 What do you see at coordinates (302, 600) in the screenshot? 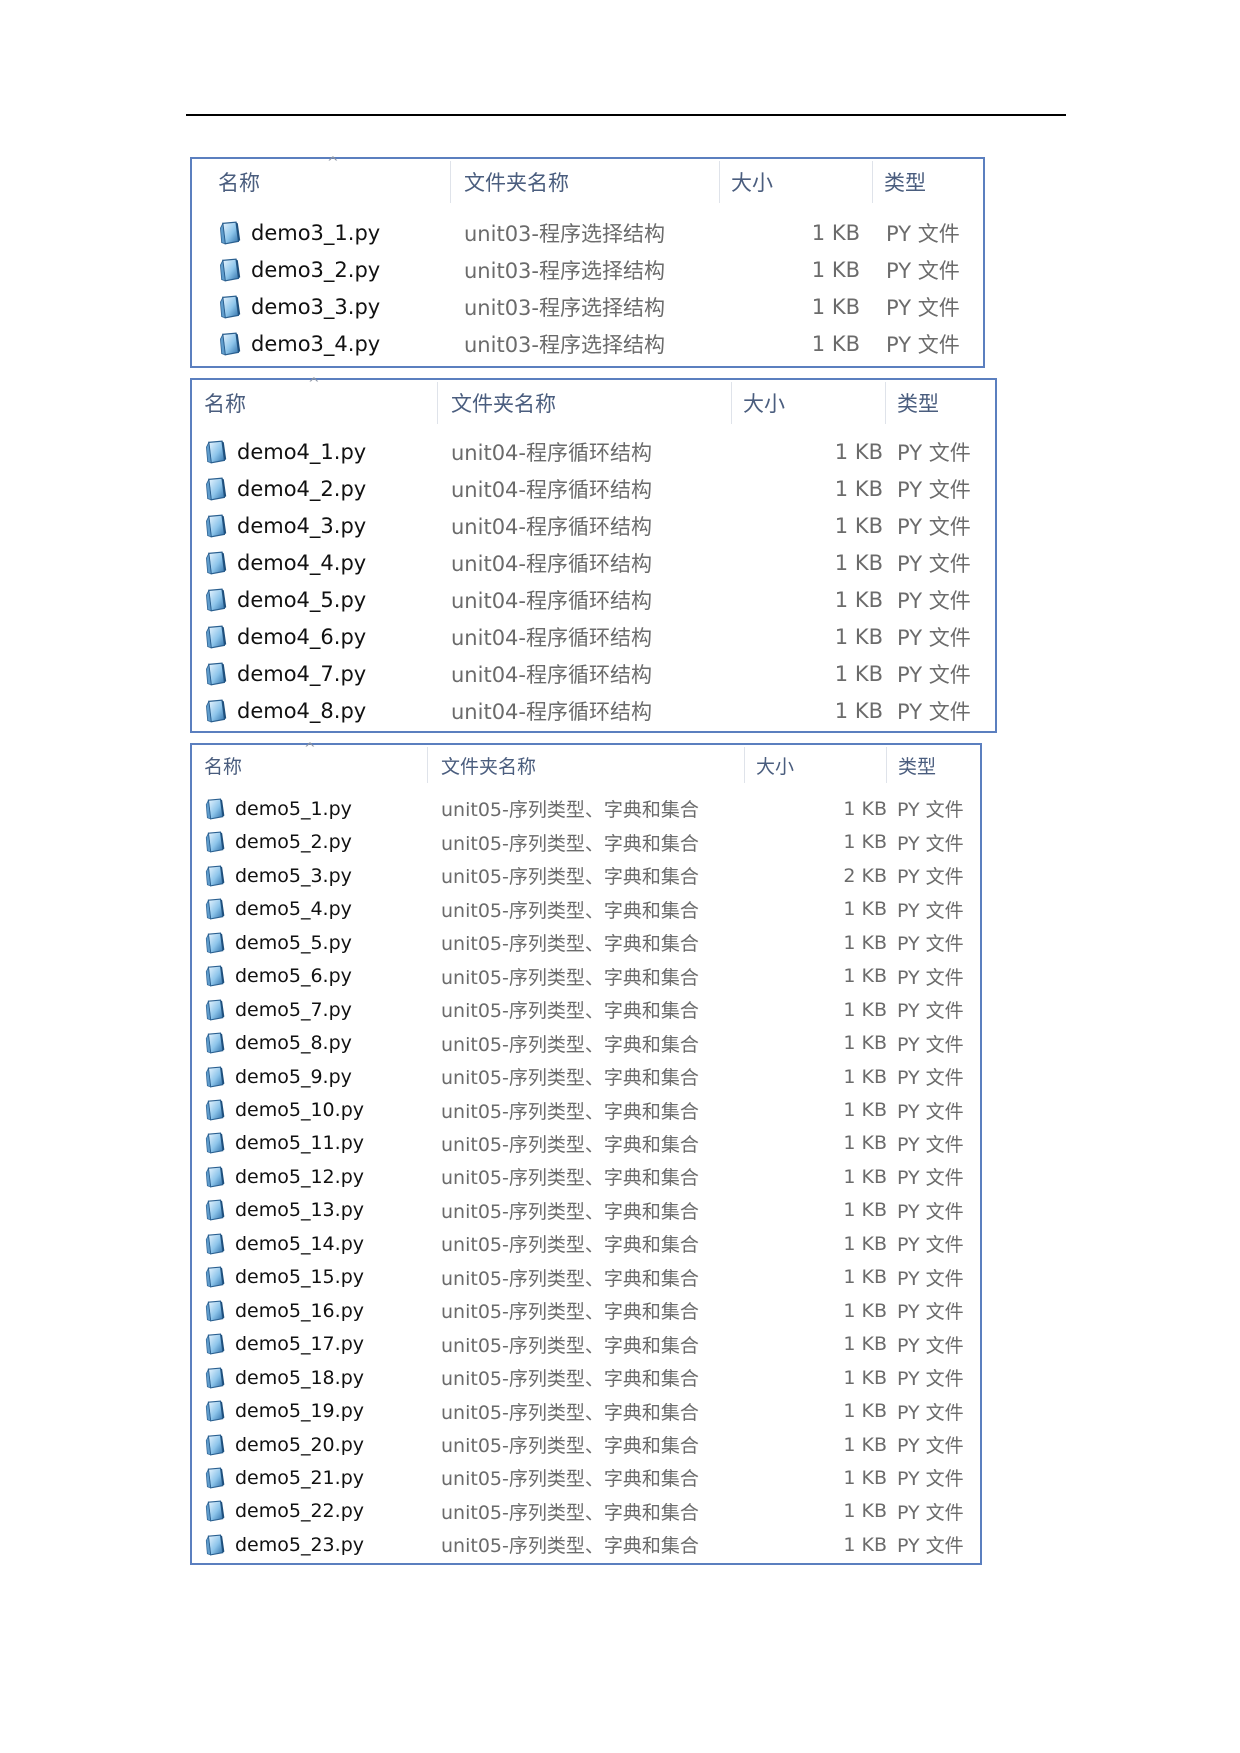
I see `file-name: demo4_5.py` at bounding box center [302, 600].